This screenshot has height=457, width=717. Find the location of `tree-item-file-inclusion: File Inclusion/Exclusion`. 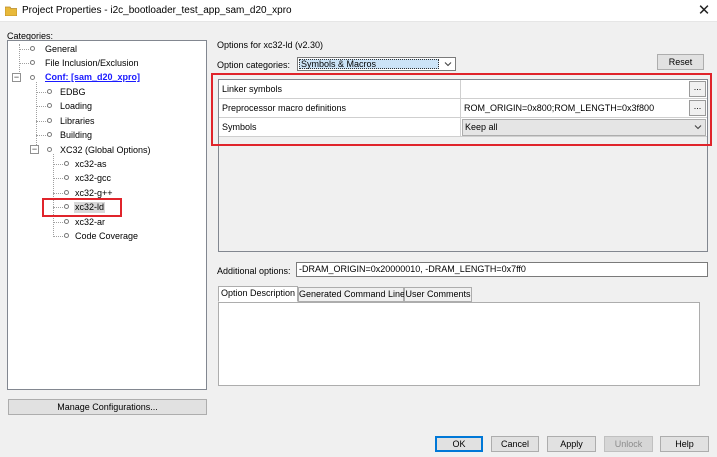

tree-item-file-inclusion: File Inclusion/Exclusion is located at coordinates (92, 63).